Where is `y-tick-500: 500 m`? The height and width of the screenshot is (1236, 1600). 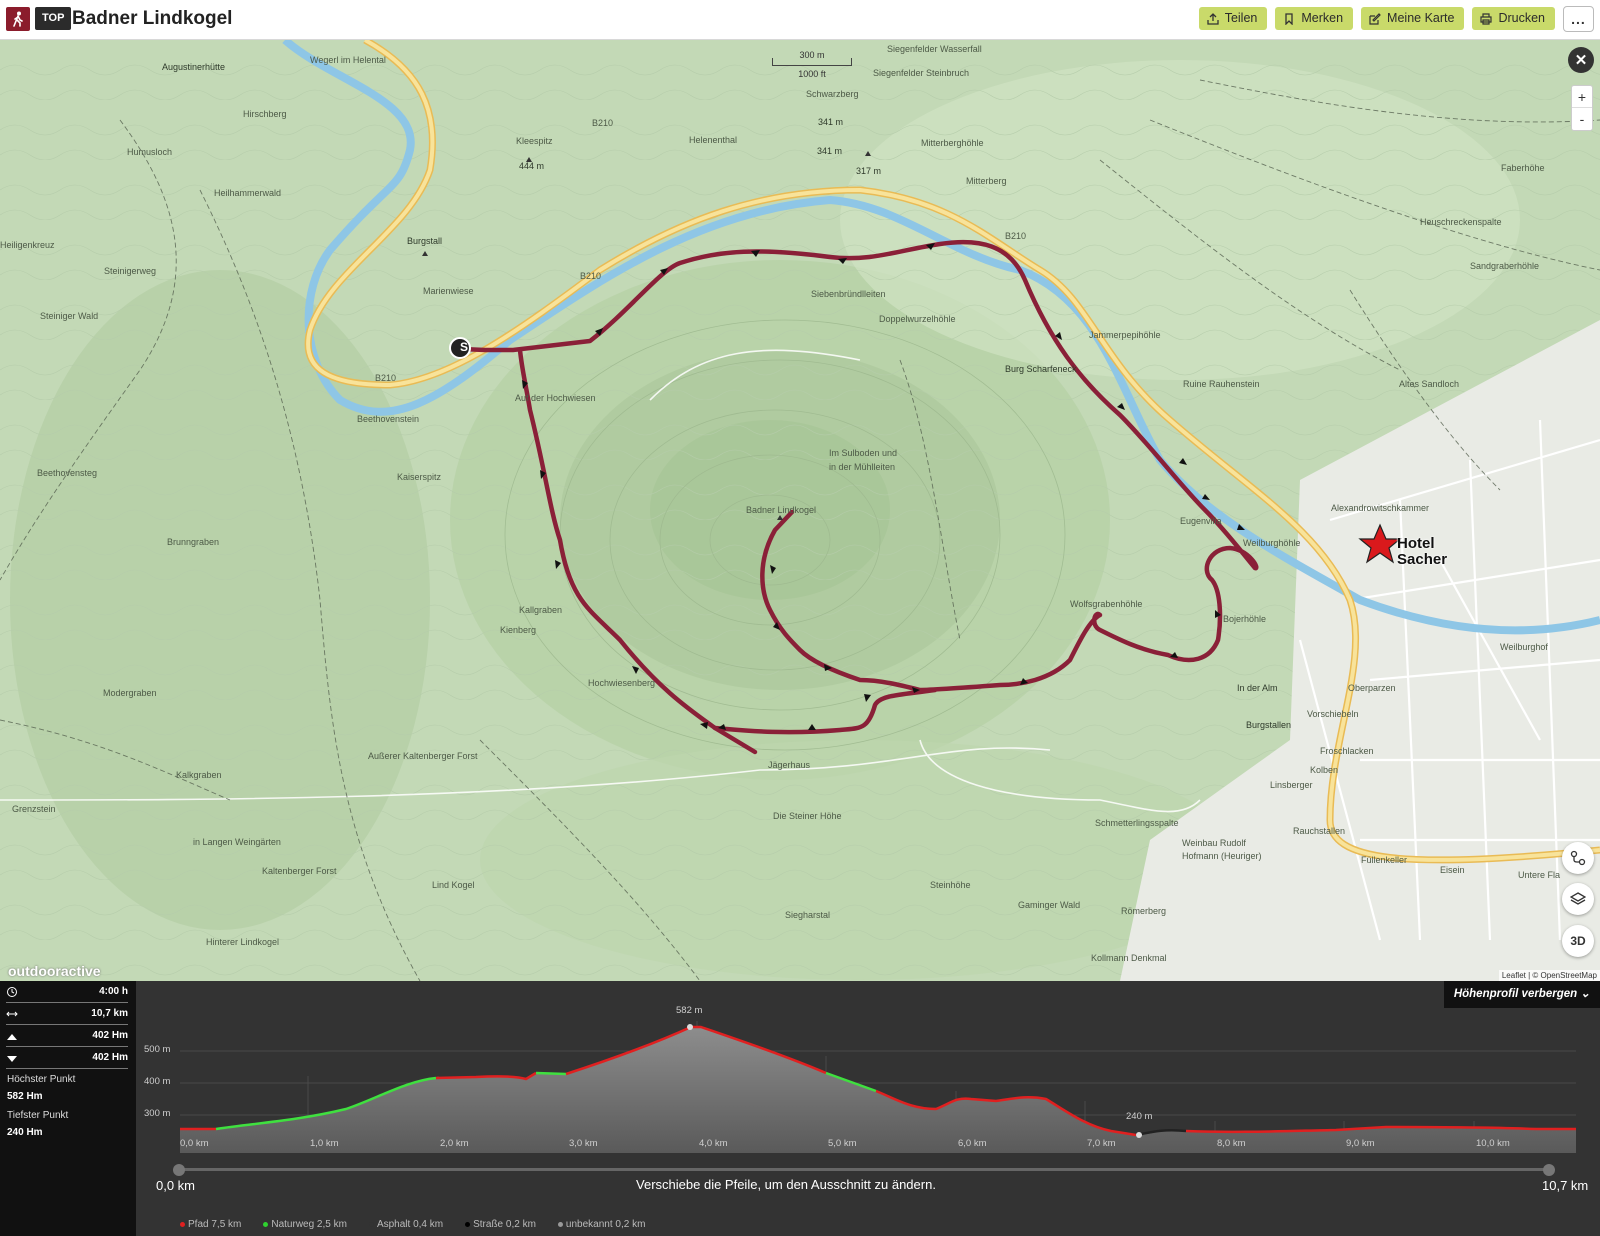
y-tick-500: 500 m is located at coordinates (157, 1049).